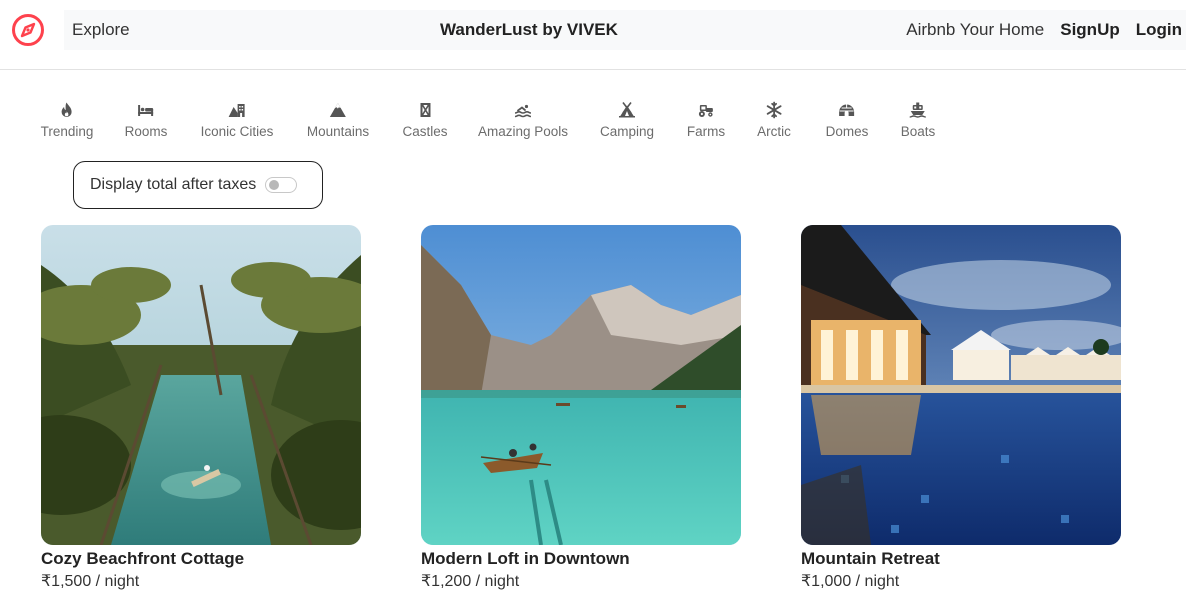 Image resolution: width=1186 pixels, height=607 pixels. What do you see at coordinates (847, 131) in the screenshot?
I see `filter-label: Domes` at bounding box center [847, 131].